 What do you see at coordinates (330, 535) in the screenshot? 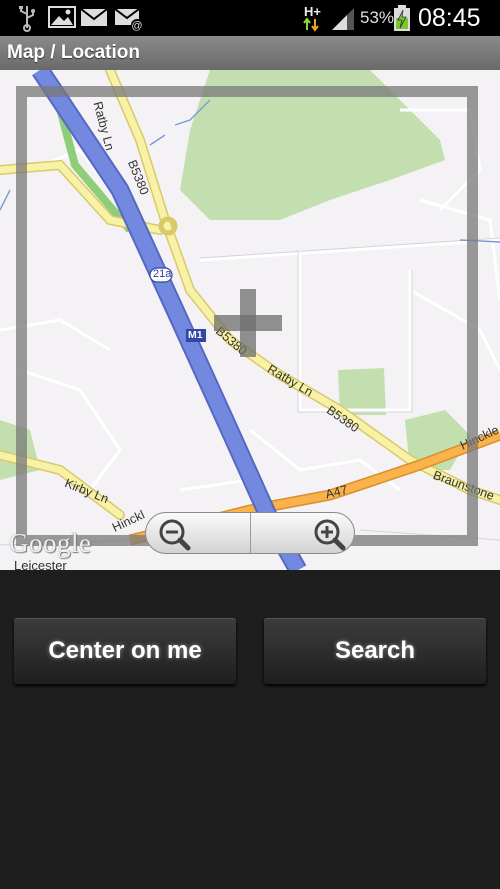
I see `zoom-in-icon` at bounding box center [330, 535].